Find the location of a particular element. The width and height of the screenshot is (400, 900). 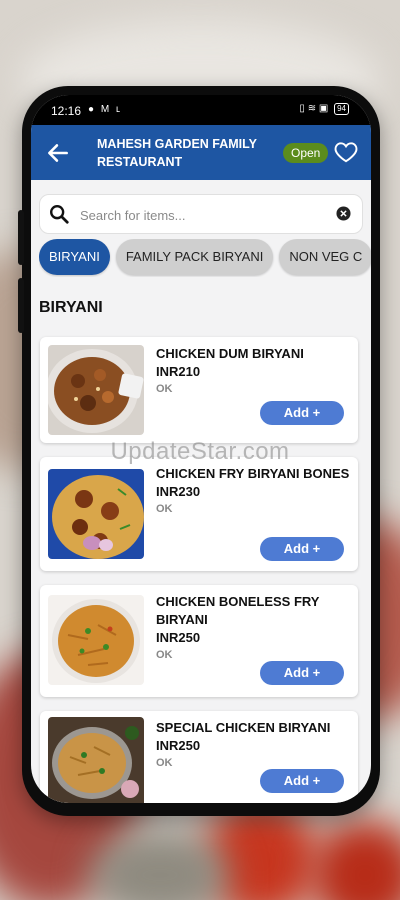

tab-family-pack-biryani: FAMILY PACK BIRYANI is located at coordinates (194, 257).